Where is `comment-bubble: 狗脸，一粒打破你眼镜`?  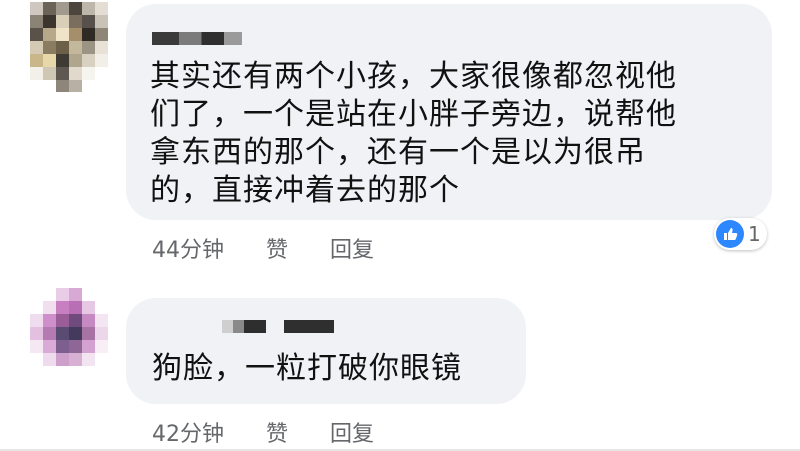 comment-bubble: 狗脸，一粒打破你眼镜 is located at coordinates (326, 351).